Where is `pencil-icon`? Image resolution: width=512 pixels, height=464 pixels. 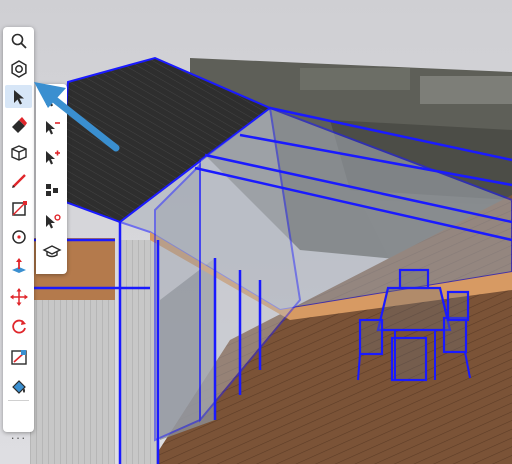
pencil-icon is located at coordinates (18, 180).